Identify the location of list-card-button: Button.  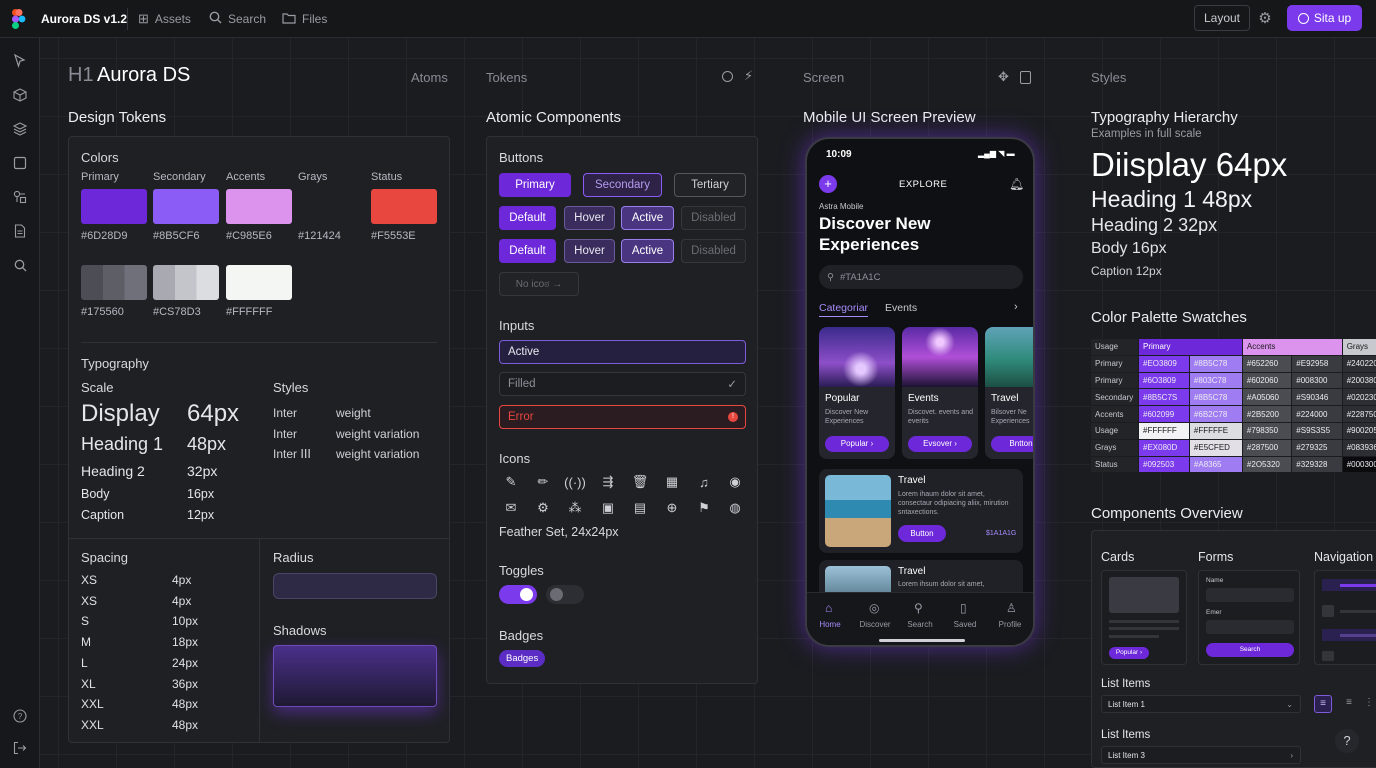
(922, 533).